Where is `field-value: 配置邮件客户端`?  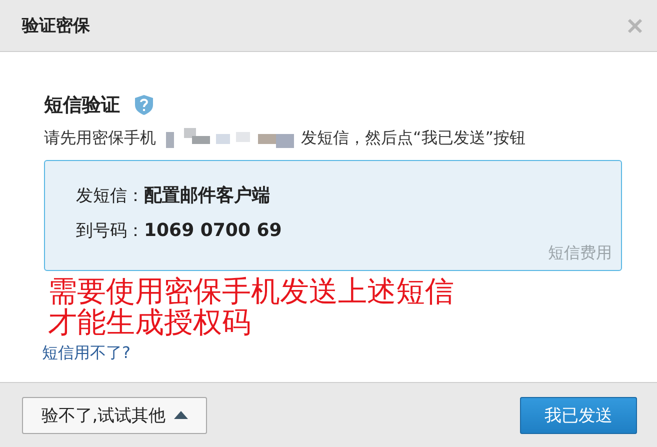
field-value: 配置邮件客户端 is located at coordinates (207, 195).